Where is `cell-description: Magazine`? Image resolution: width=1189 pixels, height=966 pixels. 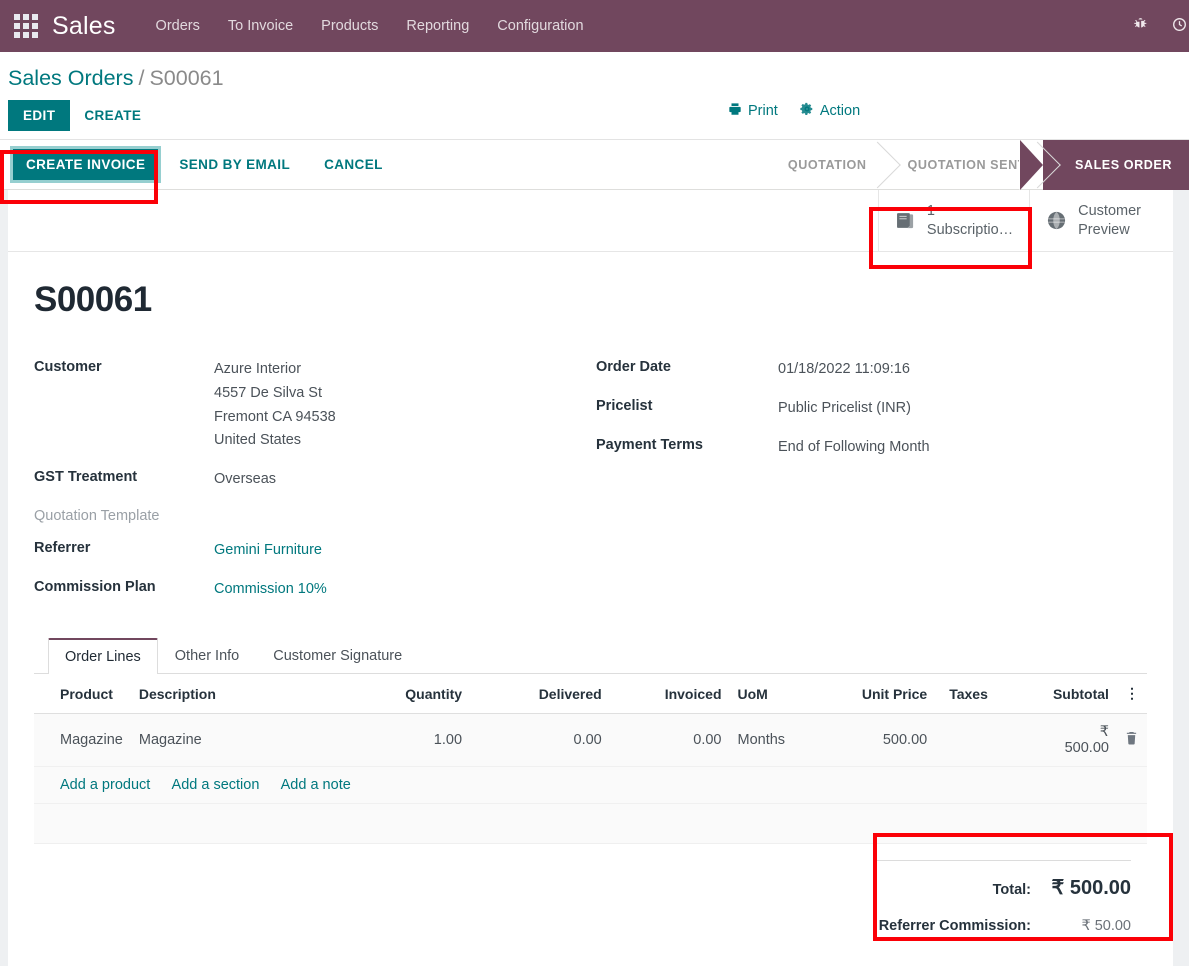
cell-description: Magazine is located at coordinates (230, 740).